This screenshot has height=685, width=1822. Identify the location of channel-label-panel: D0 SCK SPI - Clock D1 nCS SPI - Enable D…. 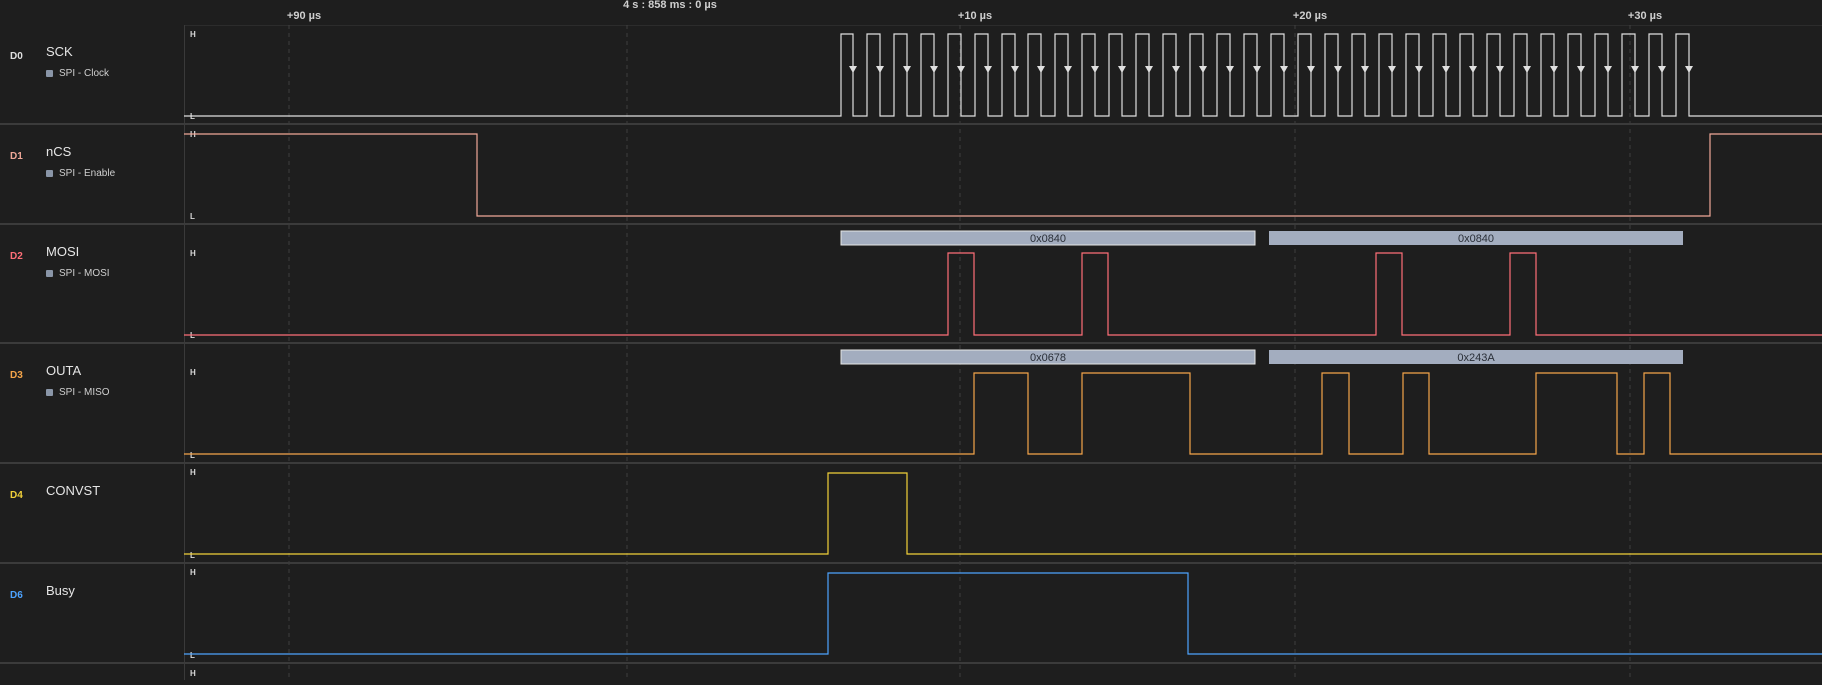
(92, 352).